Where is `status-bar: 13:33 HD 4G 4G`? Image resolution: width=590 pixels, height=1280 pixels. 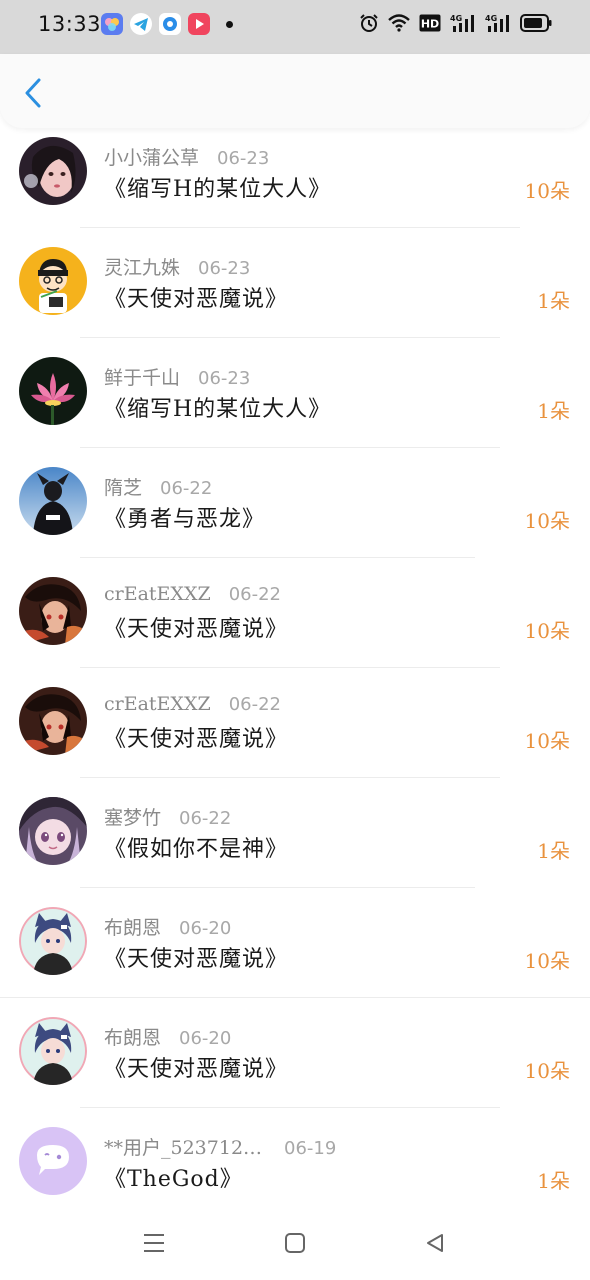
status-bar: 13:33 HD 4G 4G is located at coordinates (295, 27).